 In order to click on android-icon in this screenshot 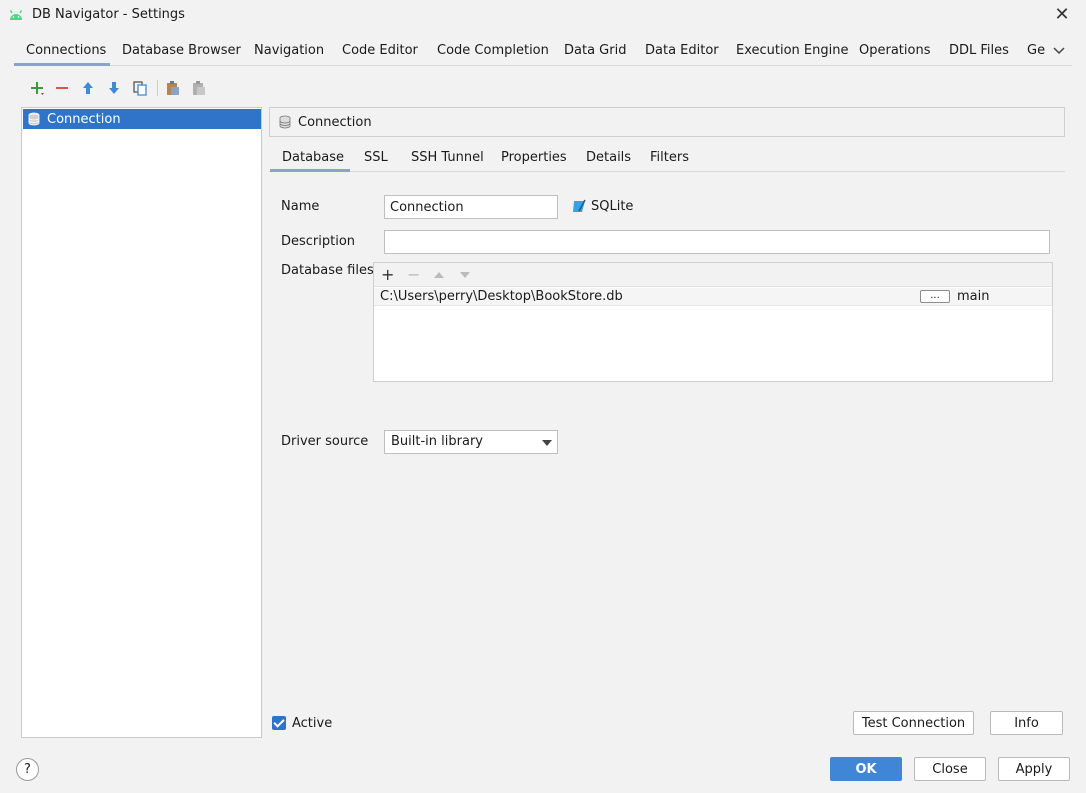, I will do `click(16, 15)`.